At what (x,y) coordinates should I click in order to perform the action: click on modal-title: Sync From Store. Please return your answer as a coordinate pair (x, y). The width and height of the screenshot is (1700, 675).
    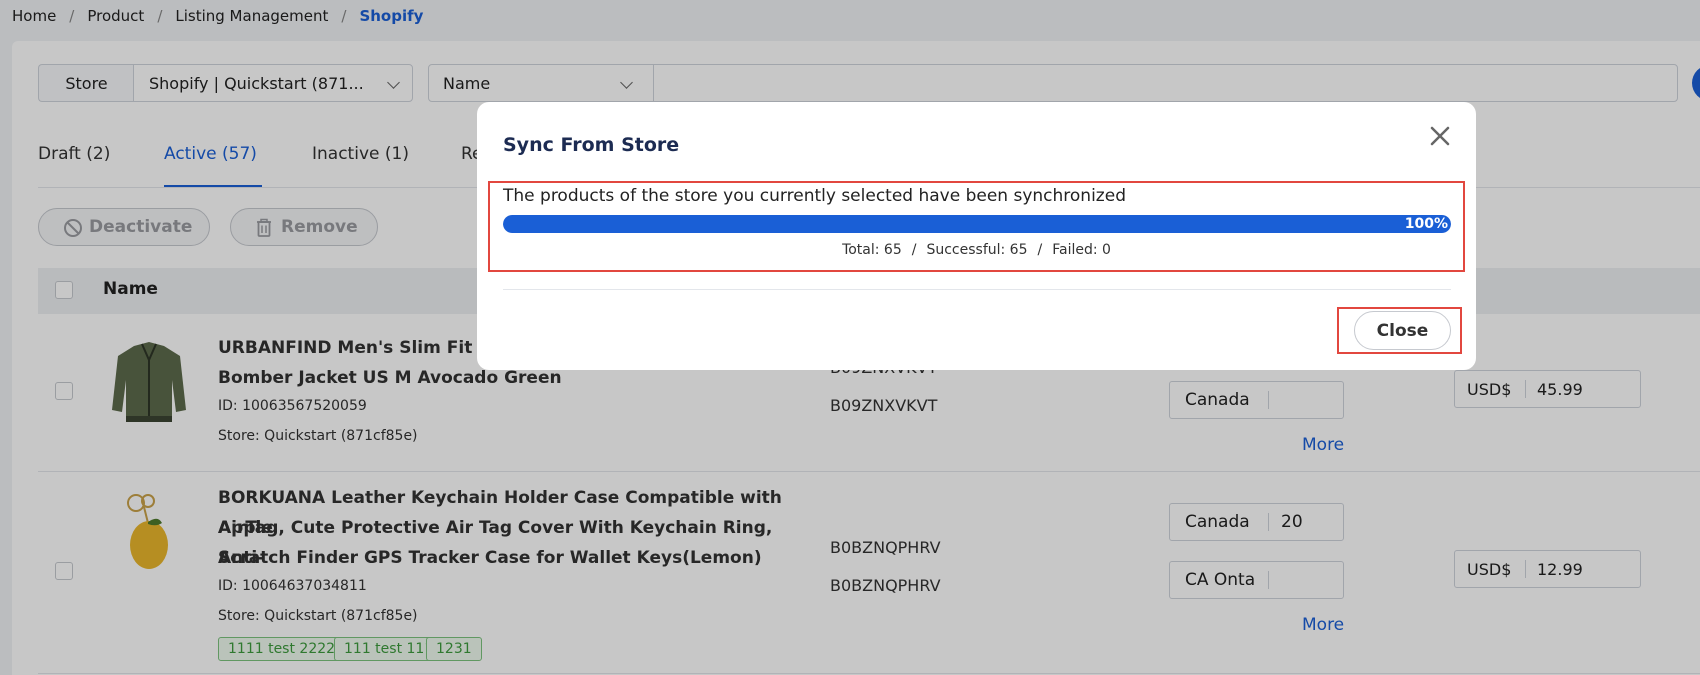
    Looking at the image, I should click on (591, 145).